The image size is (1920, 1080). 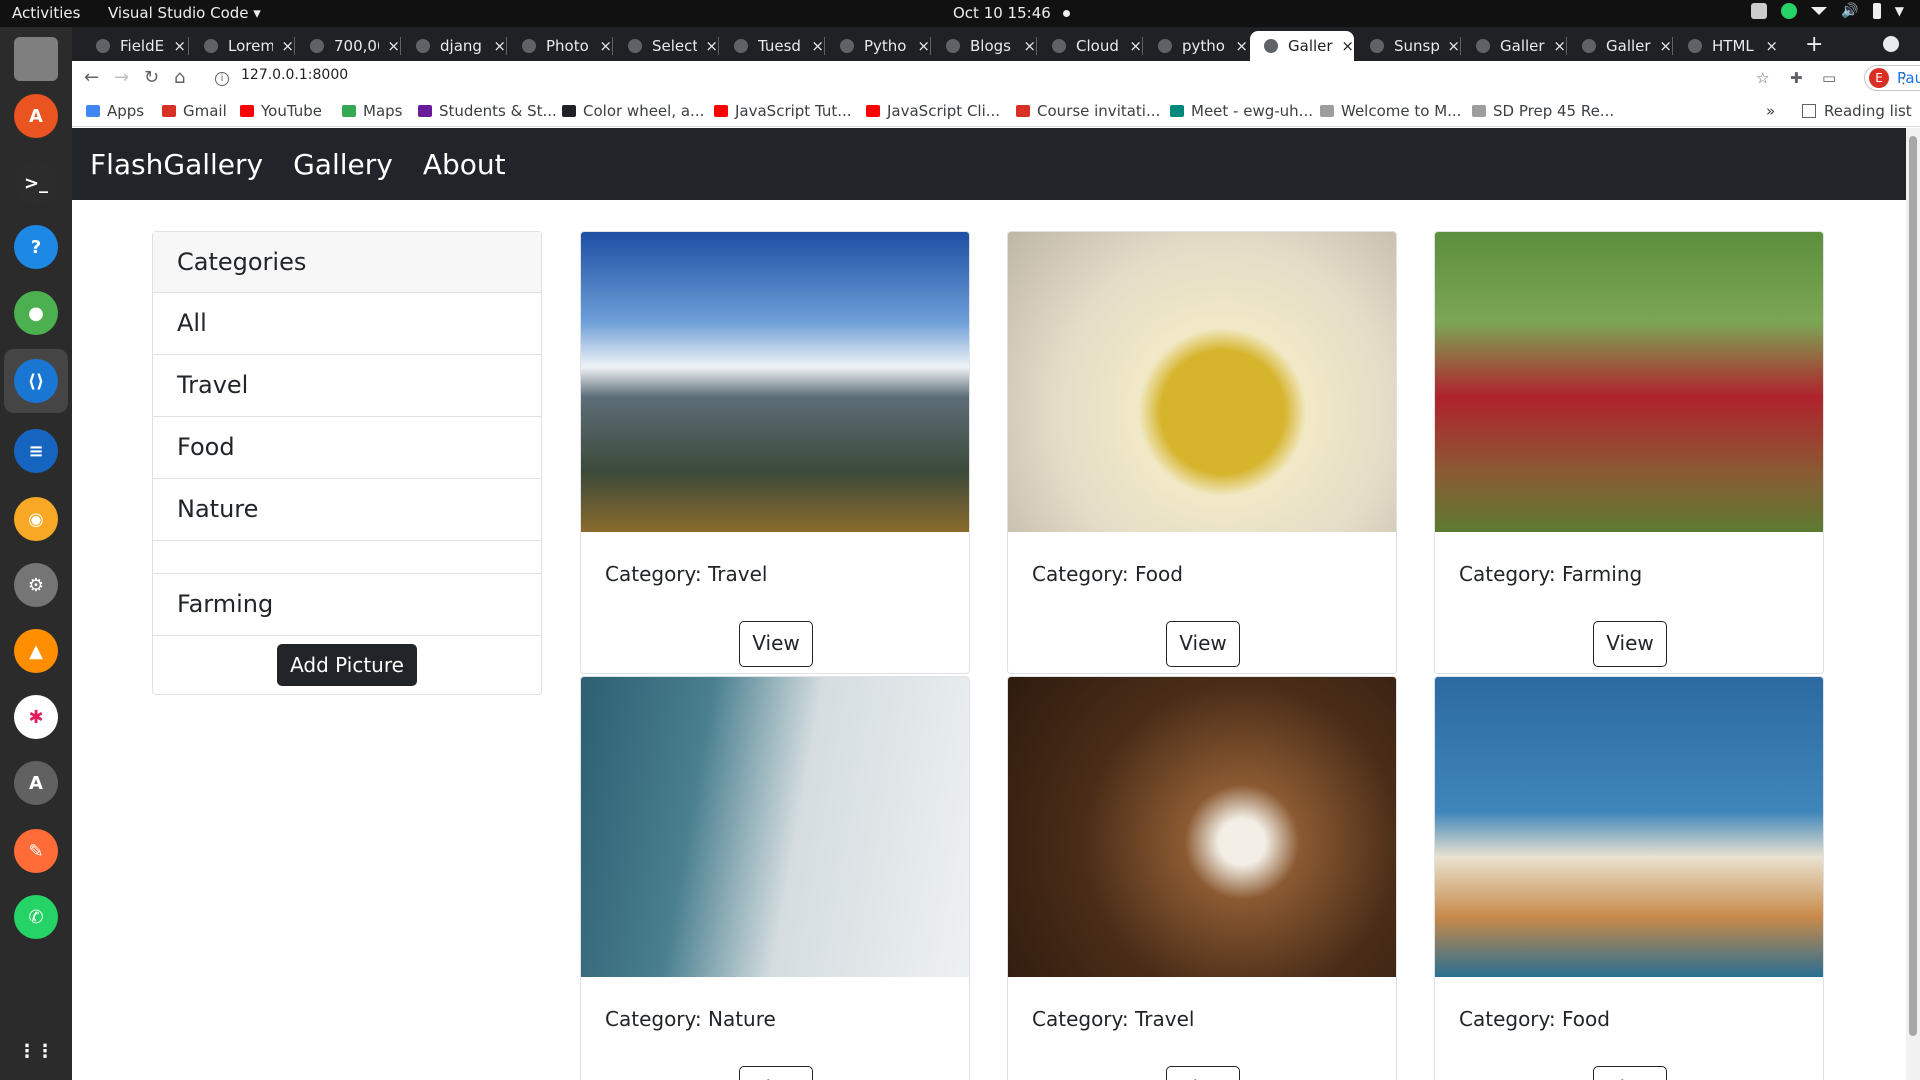 I want to click on menu-kebab-icon: ⋮, so click(x=1903, y=78).